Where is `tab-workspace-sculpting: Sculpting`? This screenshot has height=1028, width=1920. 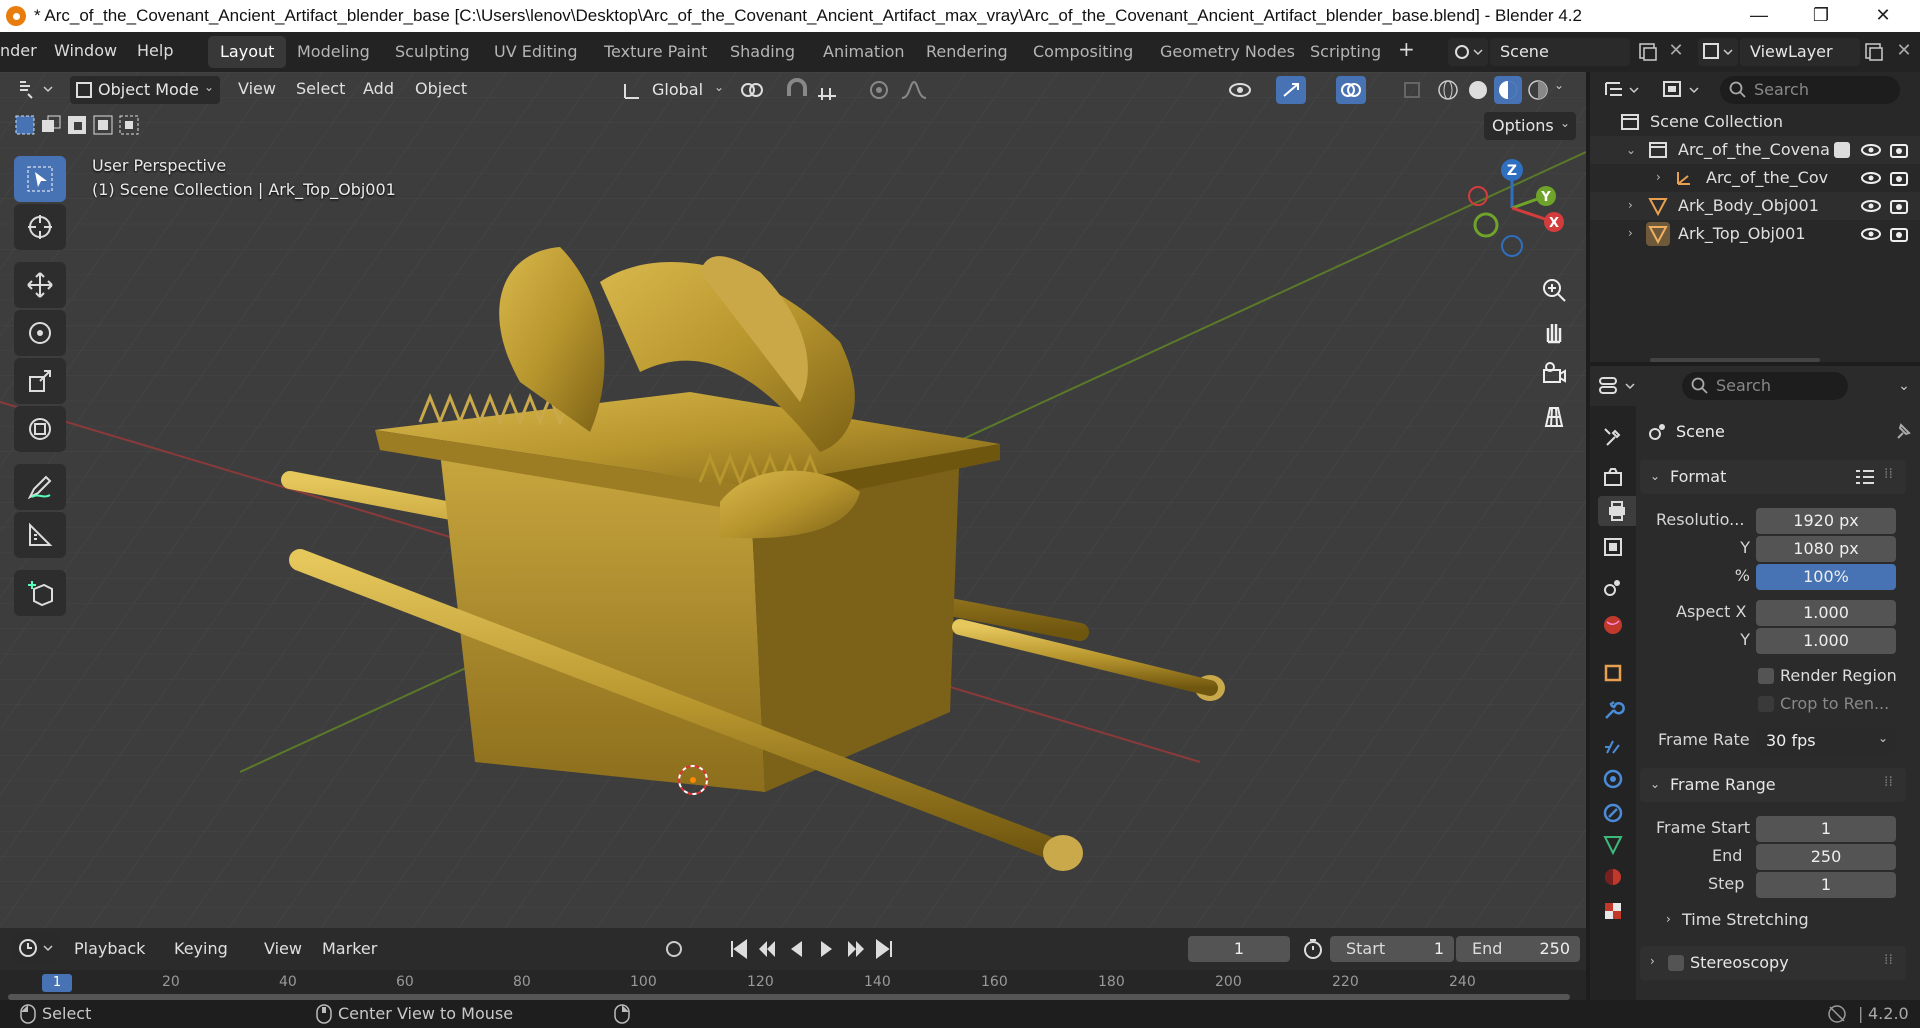
tab-workspace-sculpting: Sculpting is located at coordinates (432, 52).